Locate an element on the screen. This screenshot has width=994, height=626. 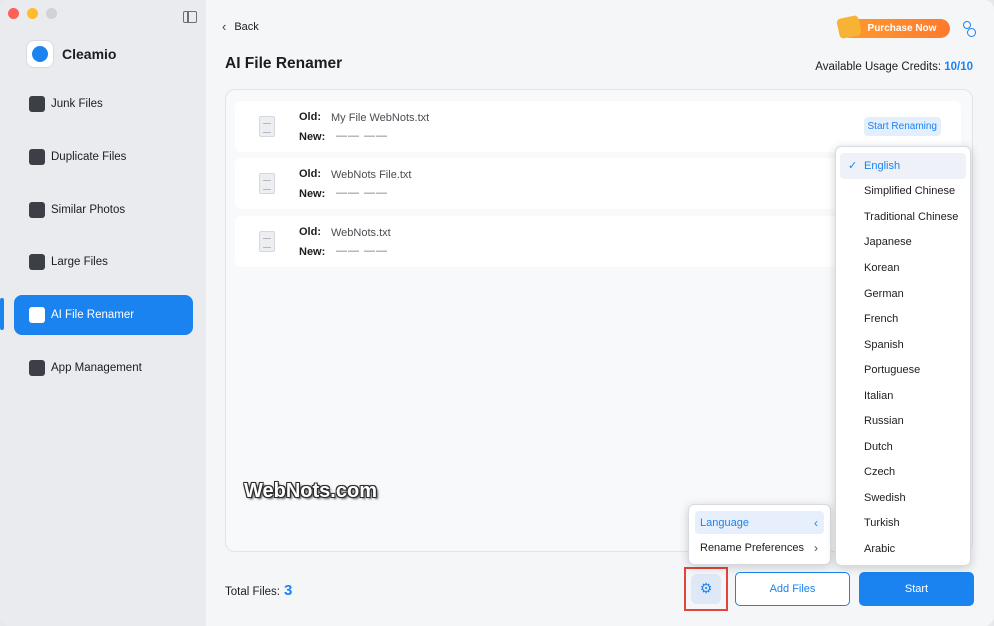
language-option: Traditional Chinese is located at coordinates (903, 217).